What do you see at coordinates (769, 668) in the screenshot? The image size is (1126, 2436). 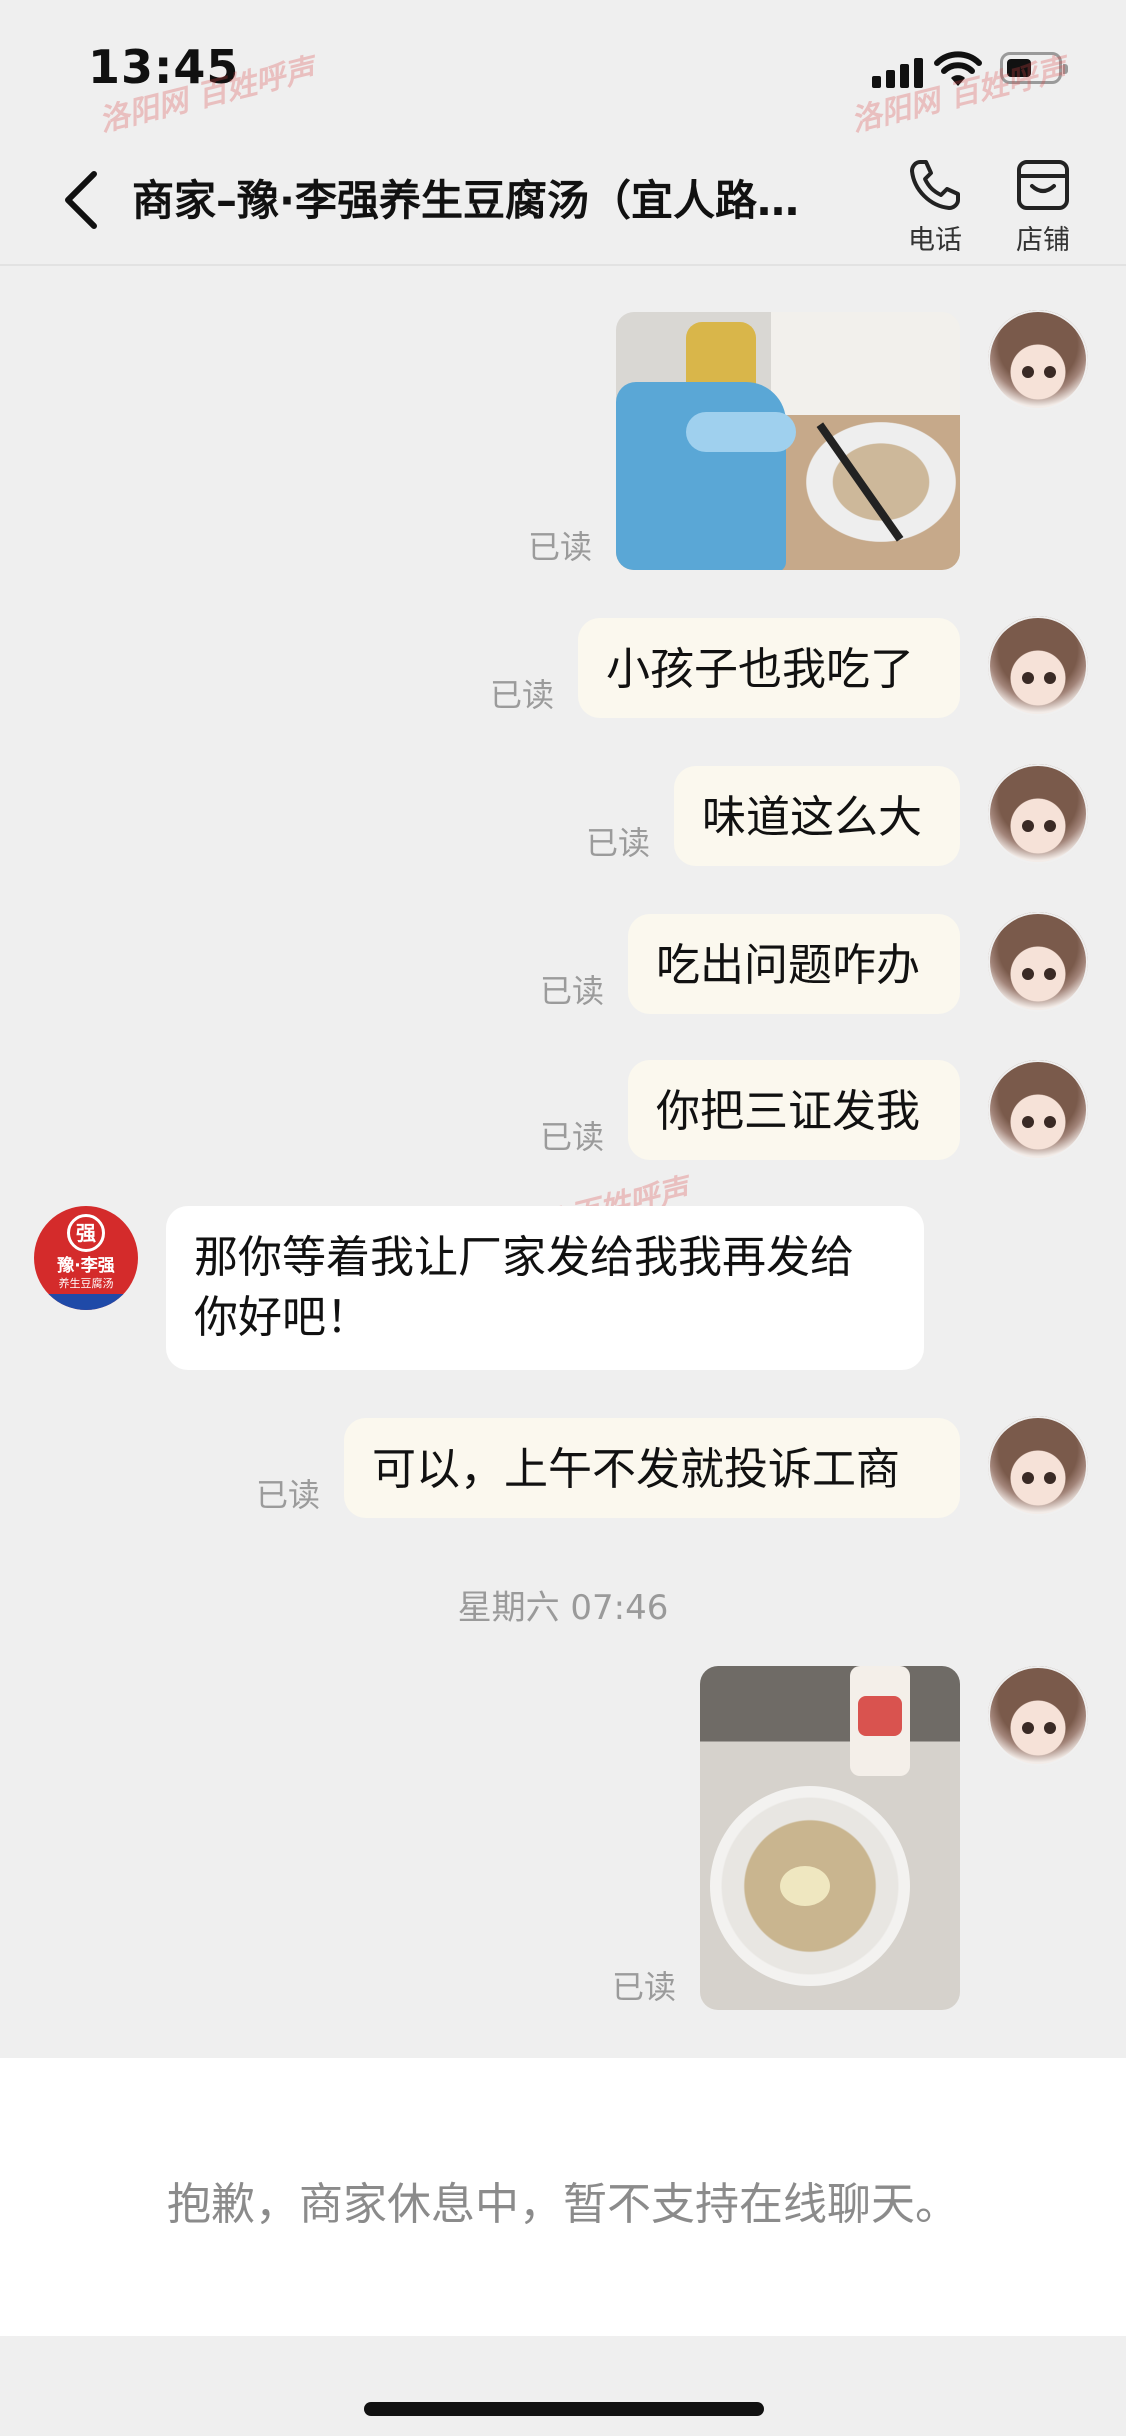 I see `message-bubble-outgoing: 小孩子也我吃了` at bounding box center [769, 668].